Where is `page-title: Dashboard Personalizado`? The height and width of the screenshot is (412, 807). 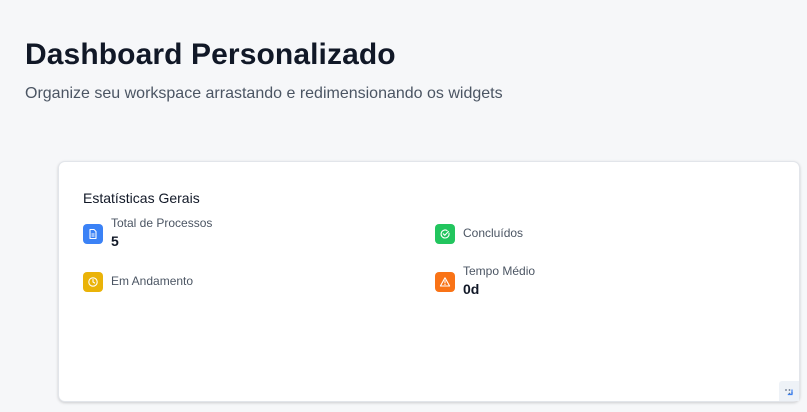
page-title: Dashboard Personalizado is located at coordinates (210, 54).